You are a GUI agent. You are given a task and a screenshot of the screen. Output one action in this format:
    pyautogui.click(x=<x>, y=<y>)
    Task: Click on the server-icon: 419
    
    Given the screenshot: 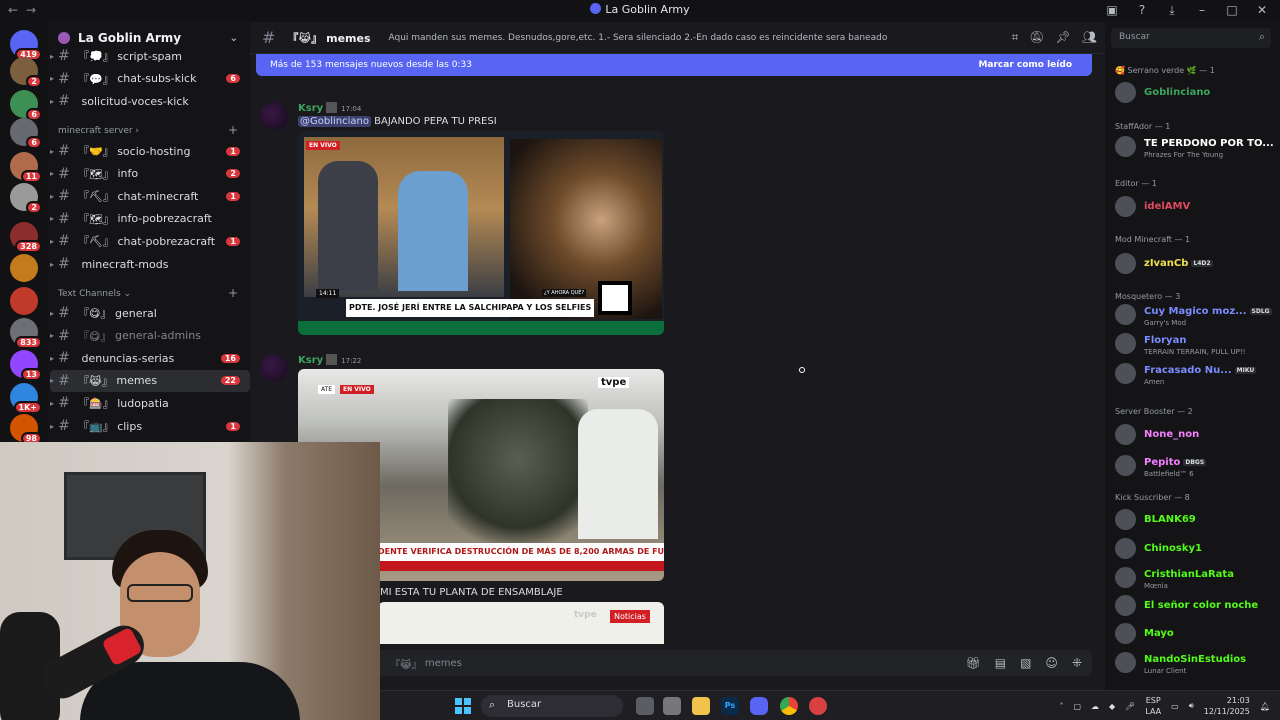 What is the action you would take?
    pyautogui.click(x=26, y=45)
    